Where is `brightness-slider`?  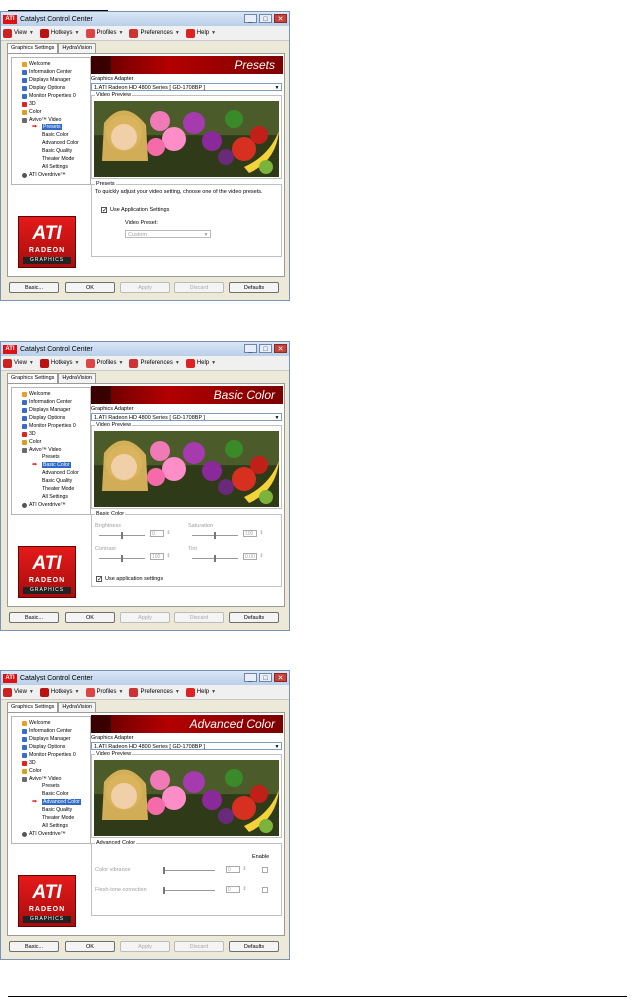 brightness-slider is located at coordinates (122, 535).